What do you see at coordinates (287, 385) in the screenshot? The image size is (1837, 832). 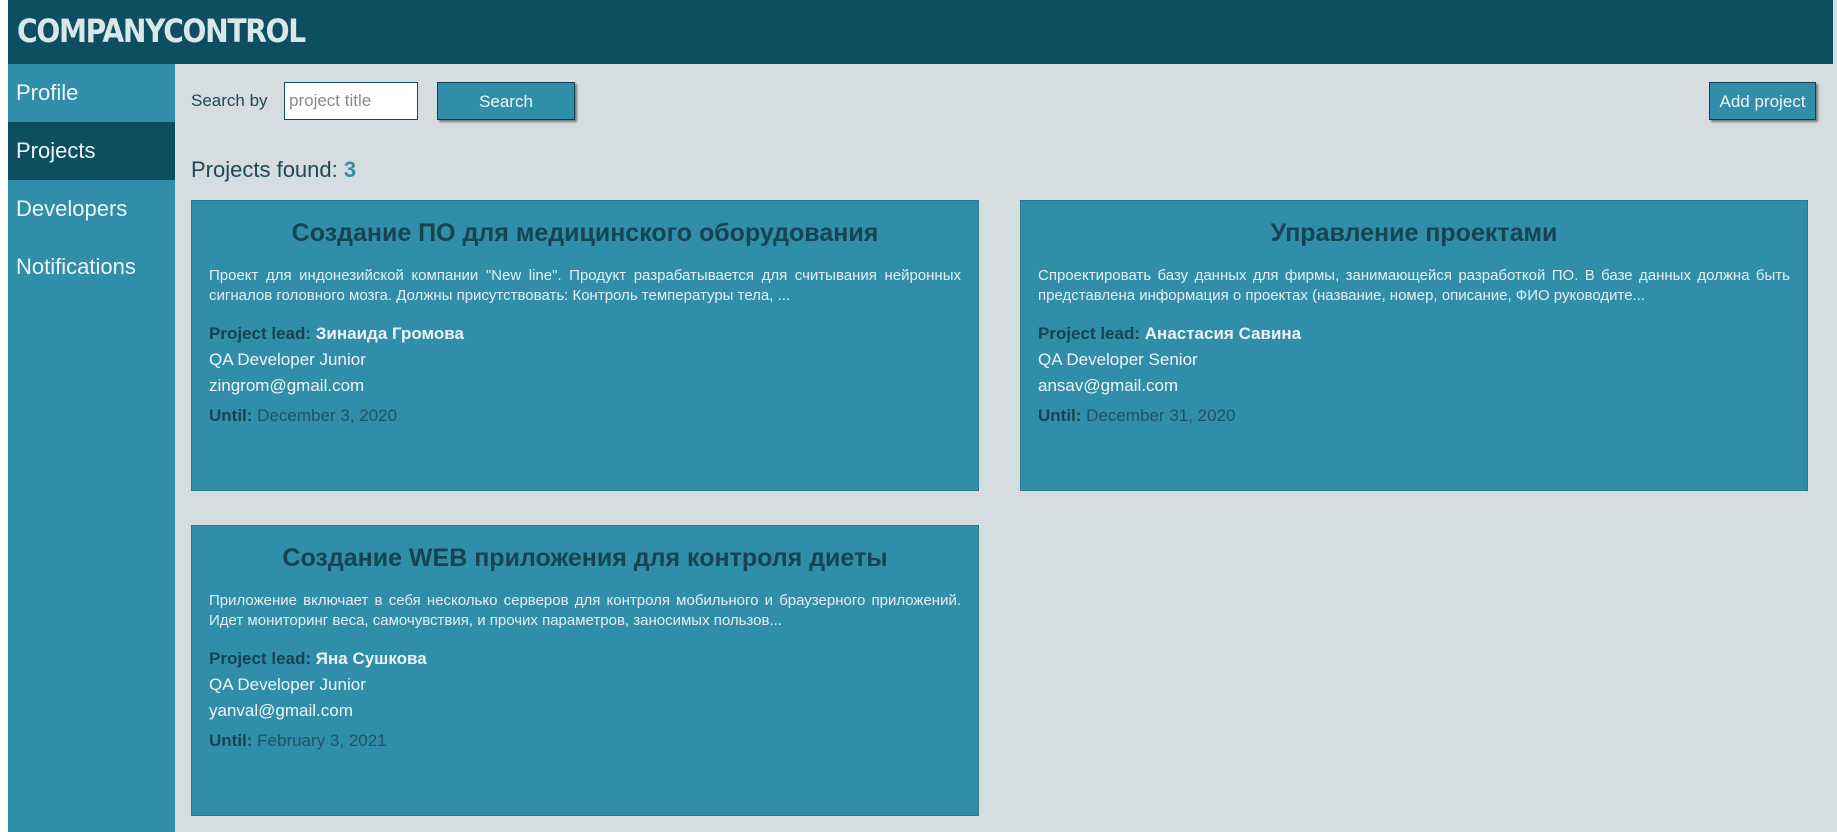 I see `project-lead-email: zingrom@gmail.com` at bounding box center [287, 385].